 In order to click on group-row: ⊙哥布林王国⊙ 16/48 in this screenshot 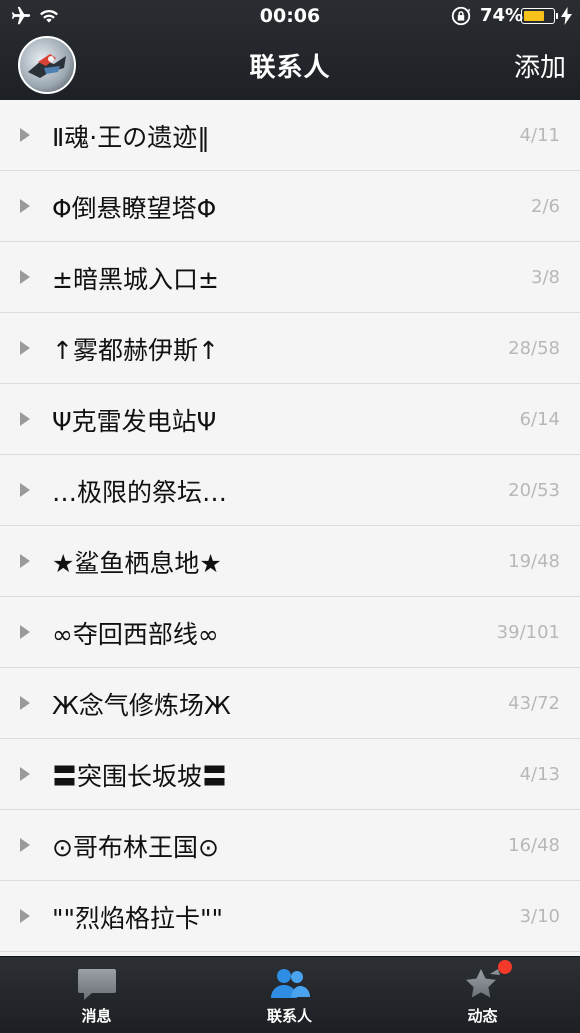, I will do `click(290, 845)`.